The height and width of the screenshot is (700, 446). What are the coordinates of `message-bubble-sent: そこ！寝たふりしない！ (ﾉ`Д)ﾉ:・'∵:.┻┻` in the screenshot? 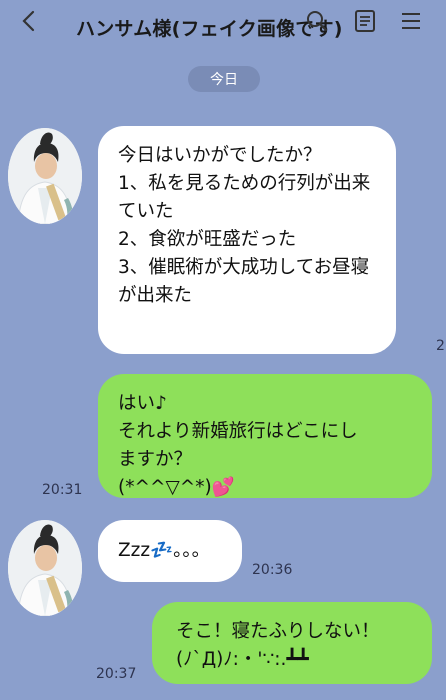 It's located at (292, 643).